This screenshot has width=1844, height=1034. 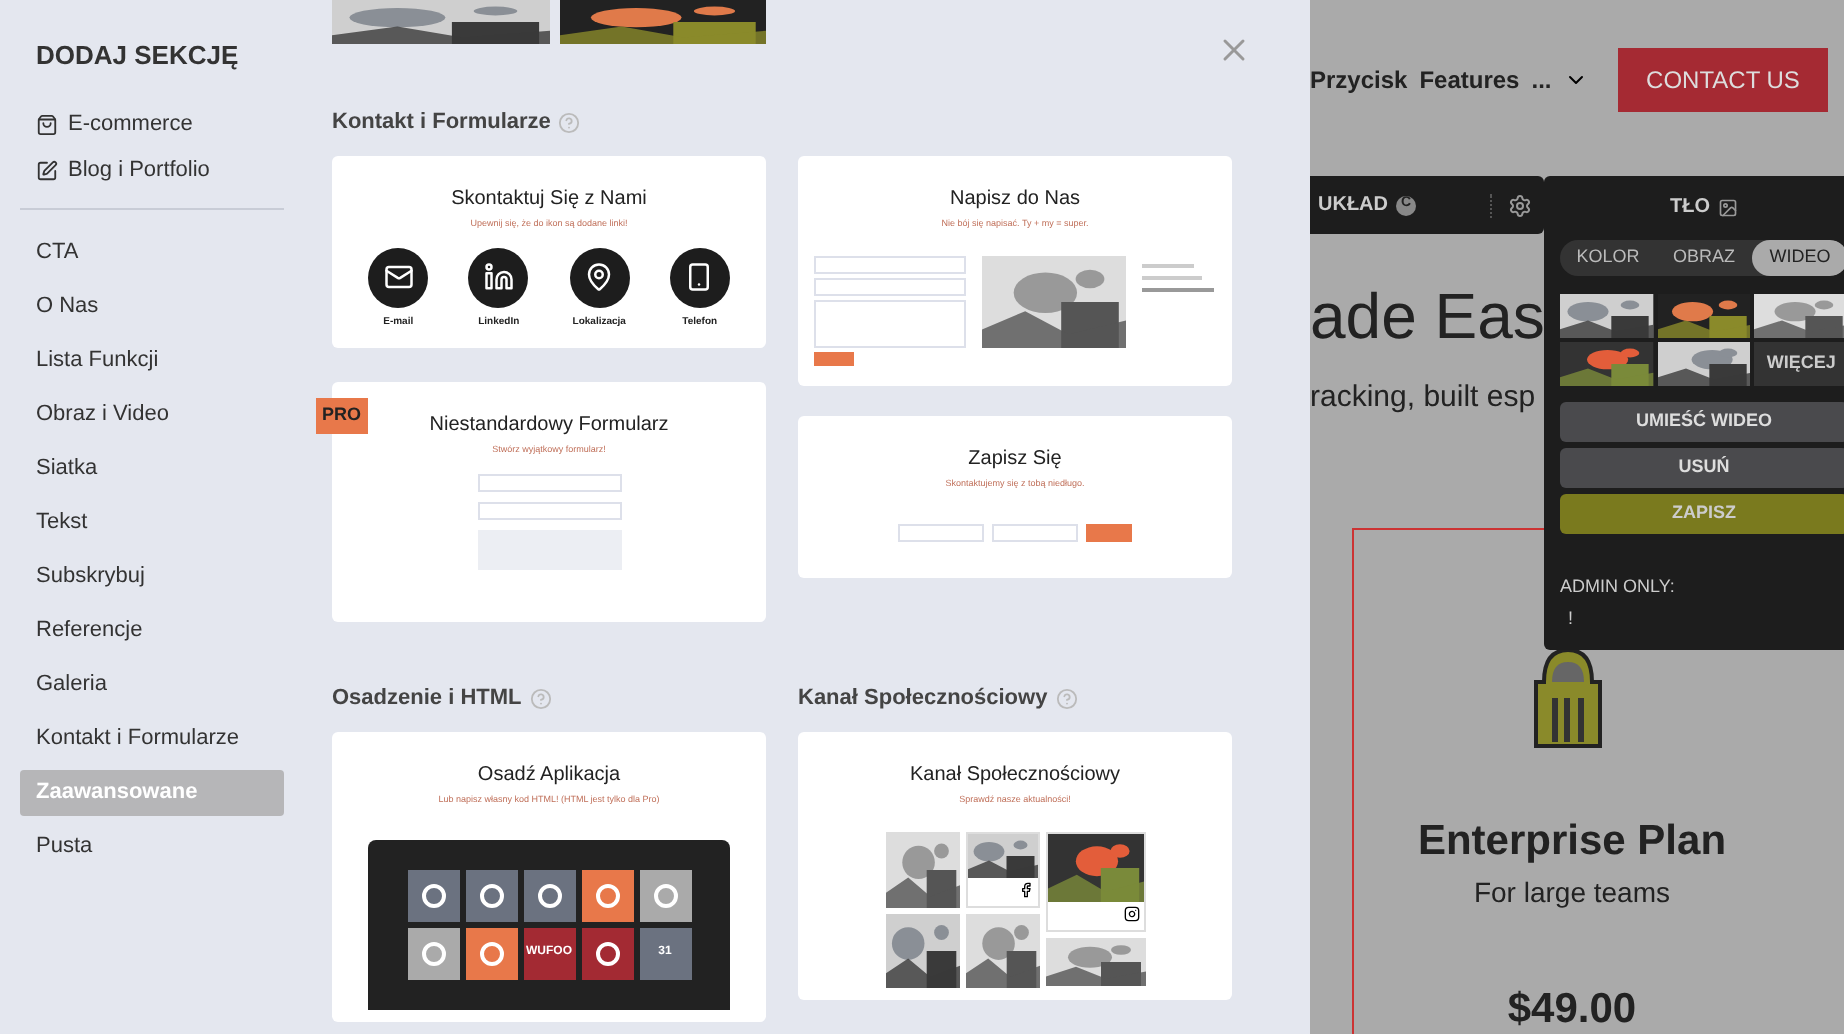 I want to click on nav-link: Przycisk, so click(x=1359, y=80).